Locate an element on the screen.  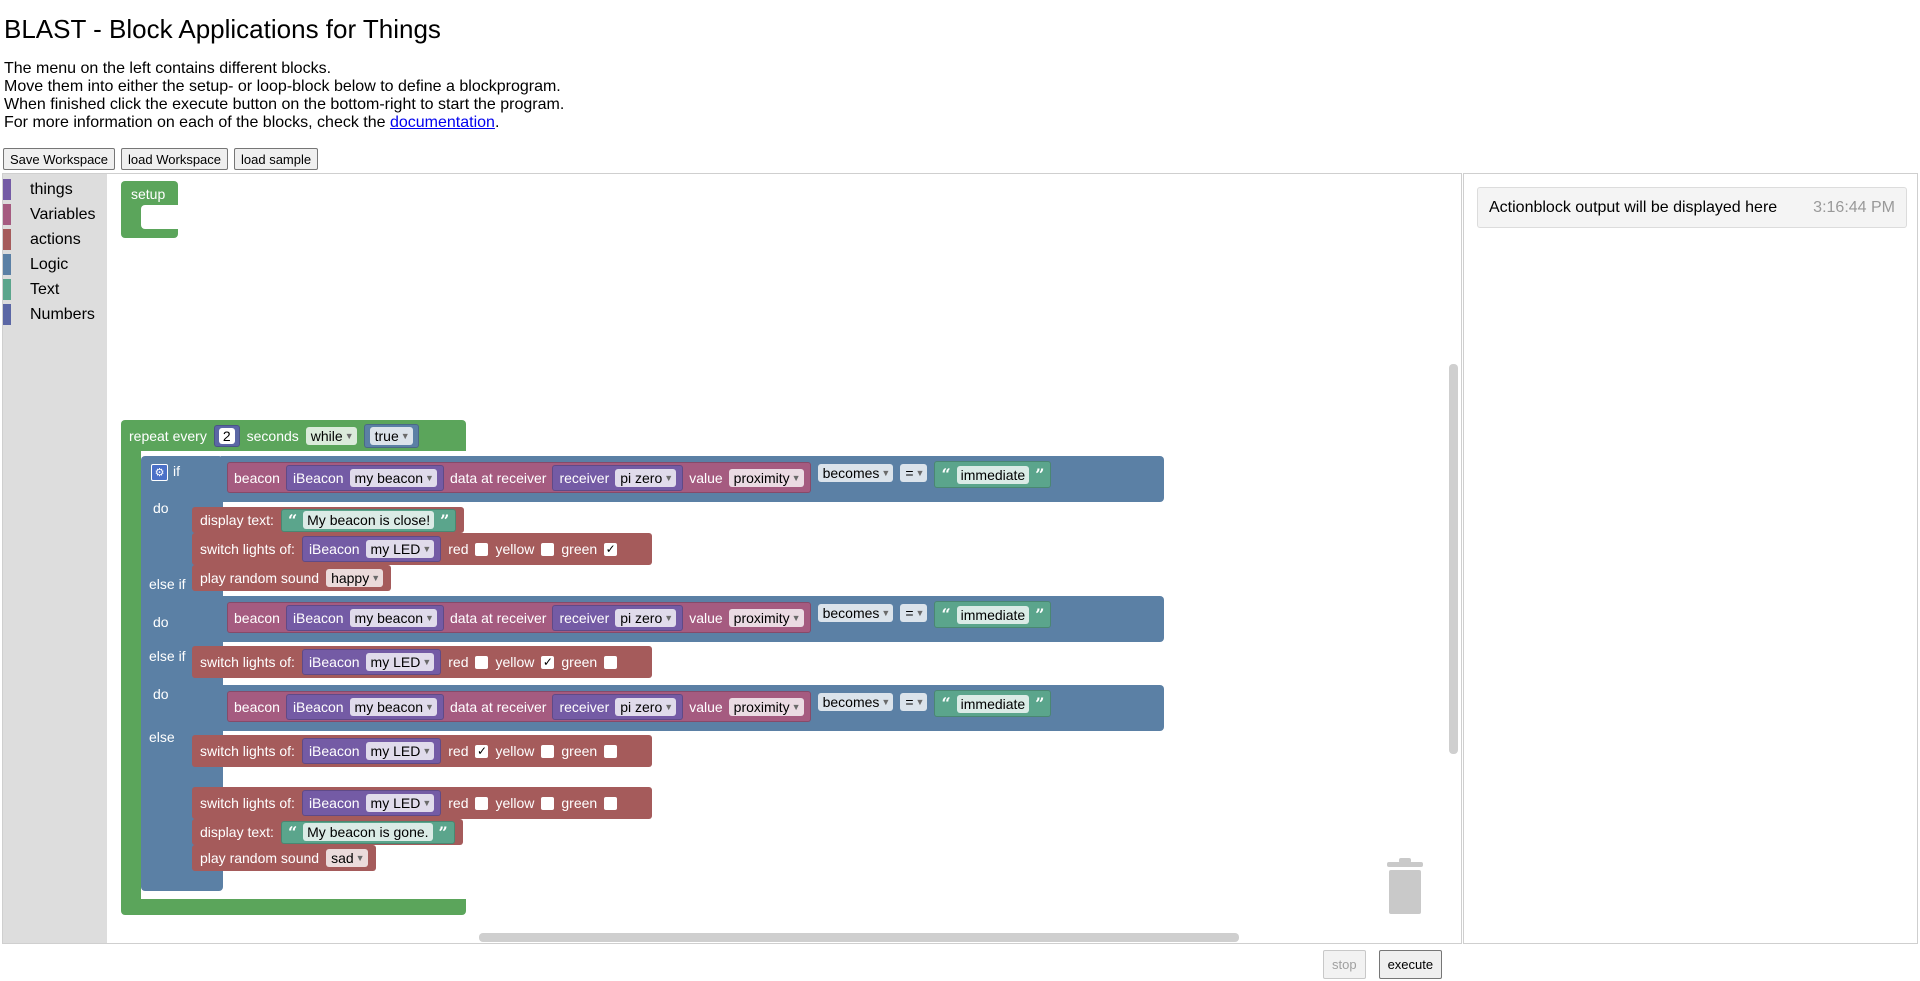
becomes-value: becomes is located at coordinates (851, 702).